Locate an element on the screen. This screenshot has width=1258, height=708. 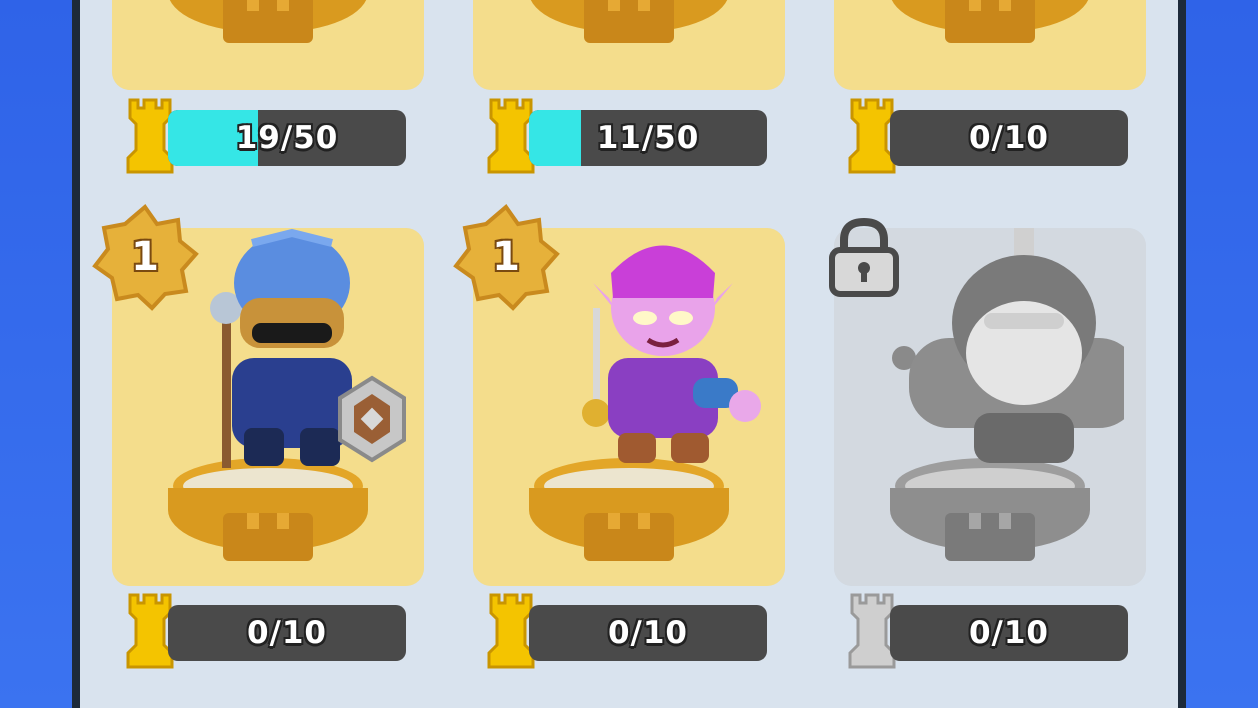
progress-row-5: 0/10 is located at coordinates (630, 630).